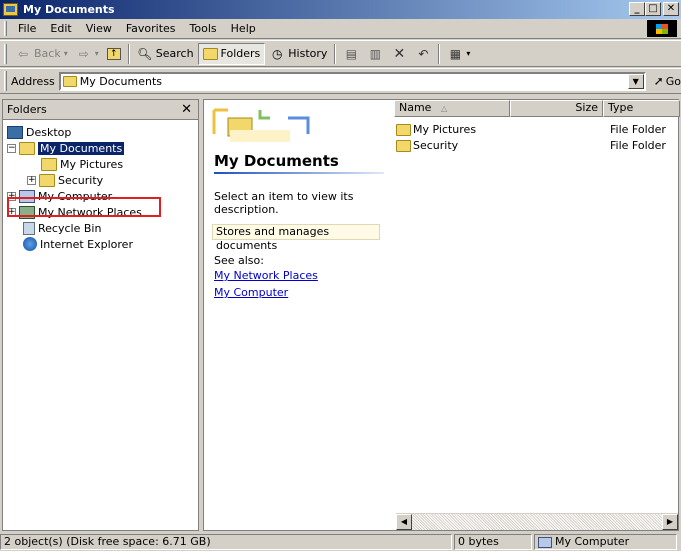  Describe the element at coordinates (284, 203) in the screenshot. I see `webview-description: Select an item to view its description.` at that location.